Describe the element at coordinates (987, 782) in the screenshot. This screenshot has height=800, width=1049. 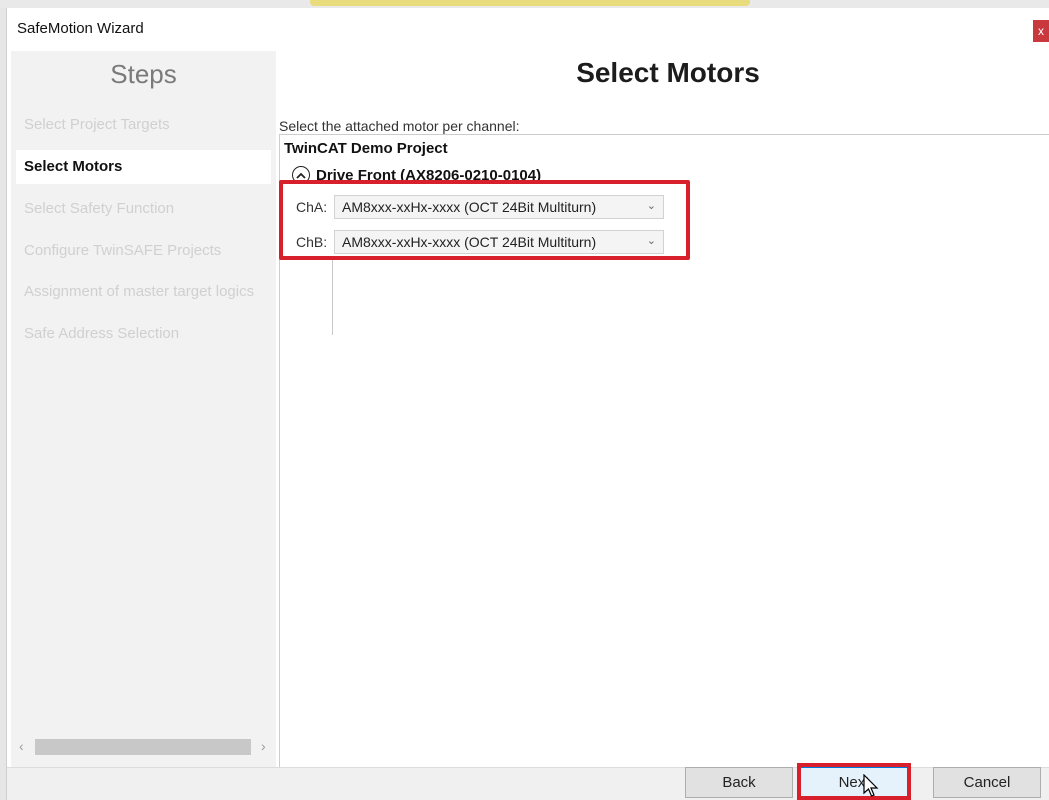
I see `cancel-button: Cancel` at that location.